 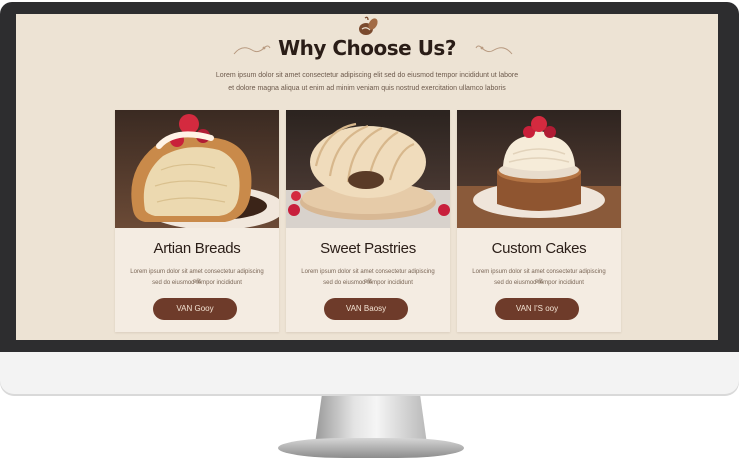 I want to click on monitor-chin, so click(x=369, y=374).